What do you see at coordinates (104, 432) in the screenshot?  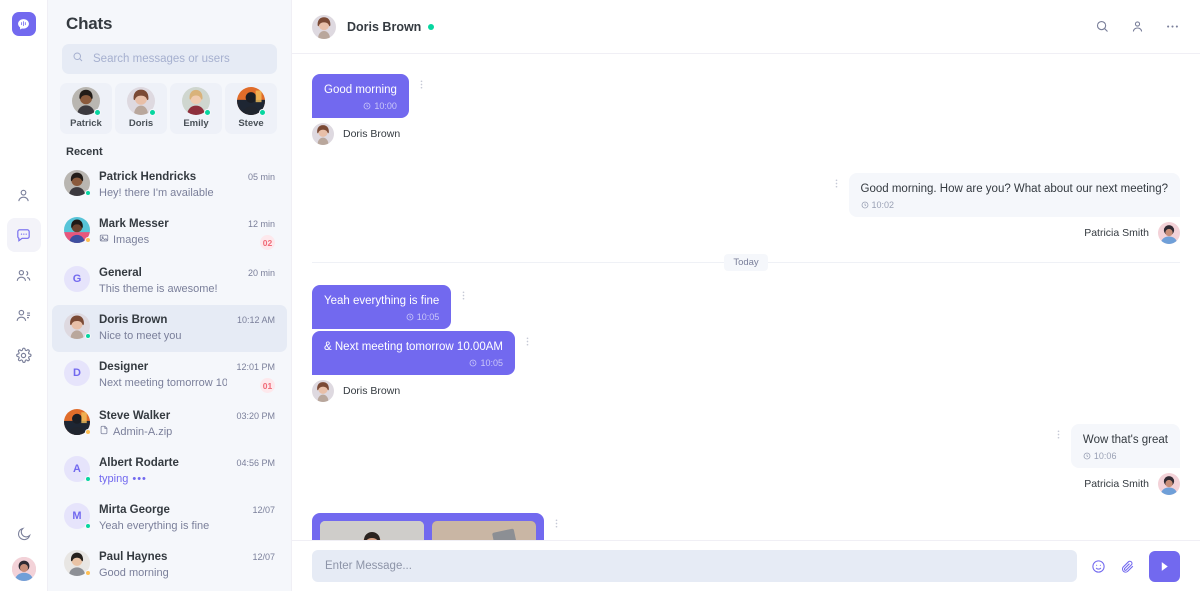 I see `file-icon` at bounding box center [104, 432].